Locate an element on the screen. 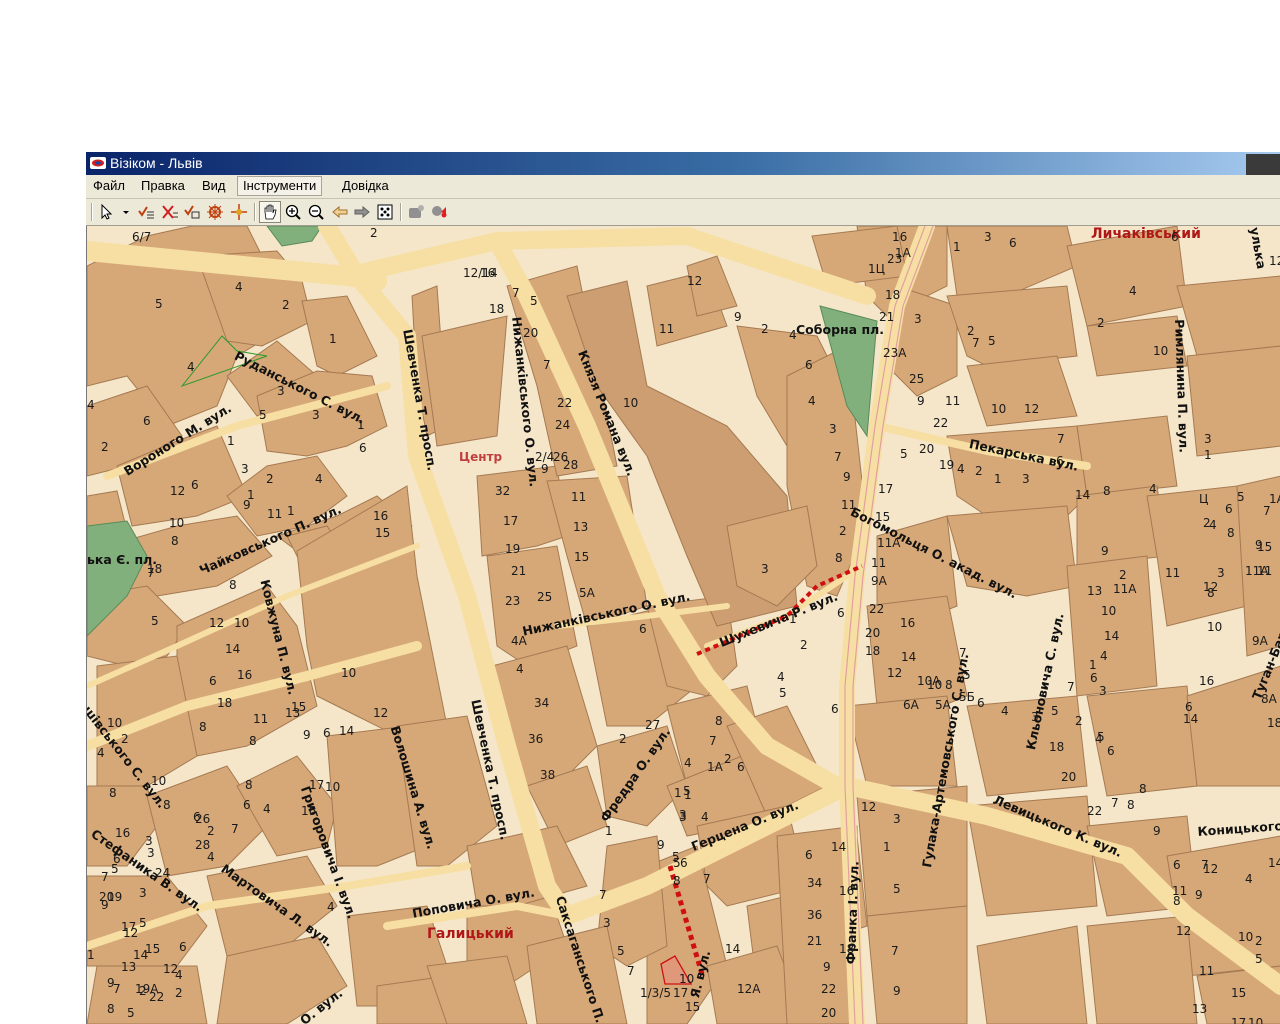  house-number: Ц is located at coordinates (1204, 499).